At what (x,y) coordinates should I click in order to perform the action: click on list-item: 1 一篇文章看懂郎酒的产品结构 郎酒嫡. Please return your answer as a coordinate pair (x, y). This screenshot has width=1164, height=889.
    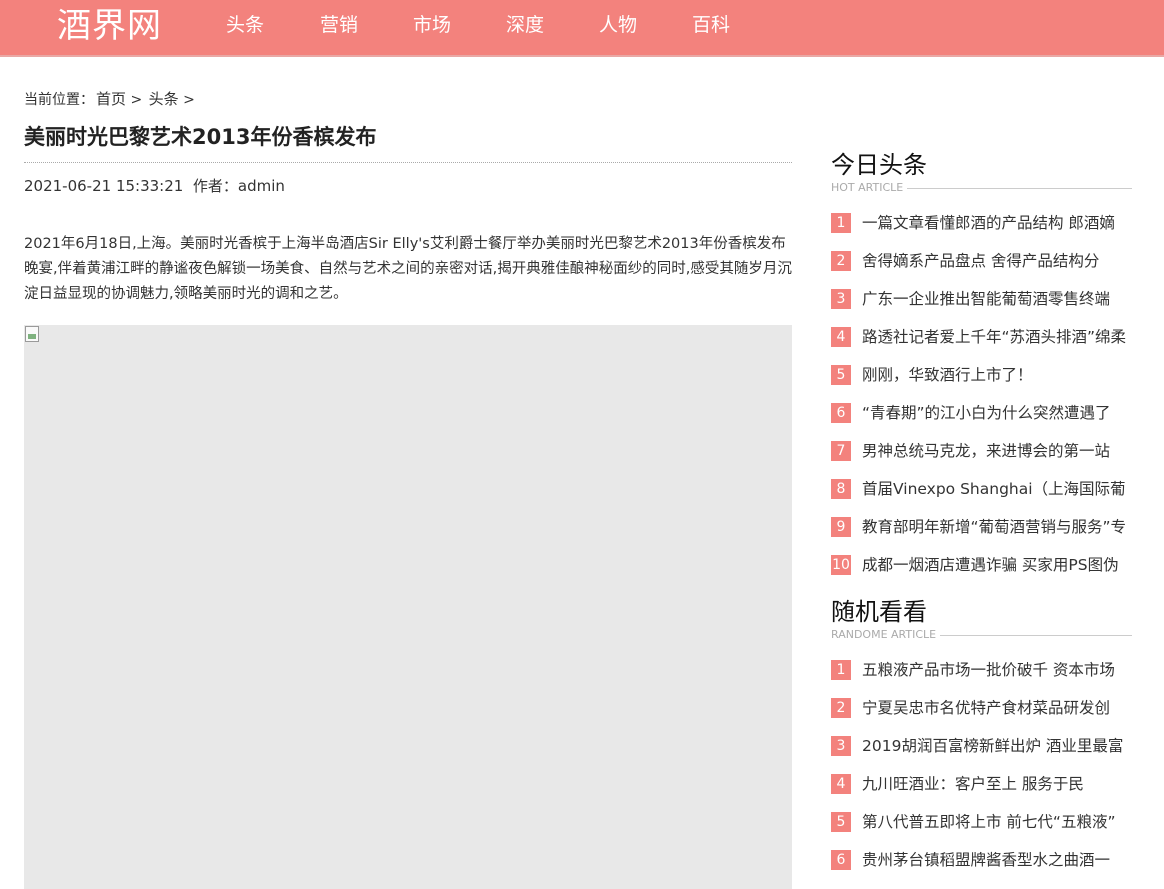
    Looking at the image, I should click on (983, 223).